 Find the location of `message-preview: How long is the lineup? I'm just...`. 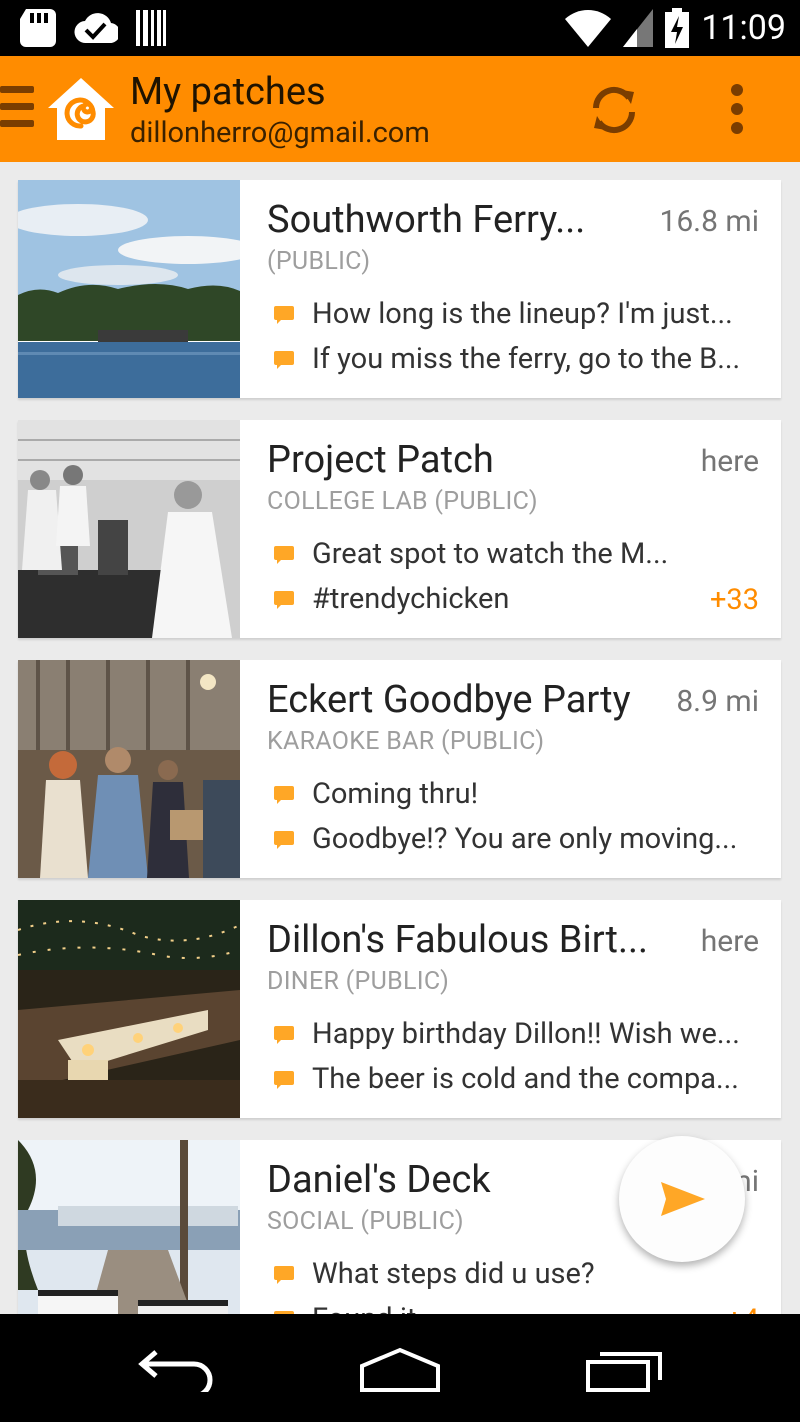

message-preview: How long is the lineup? I'm just... is located at coordinates (503, 314).